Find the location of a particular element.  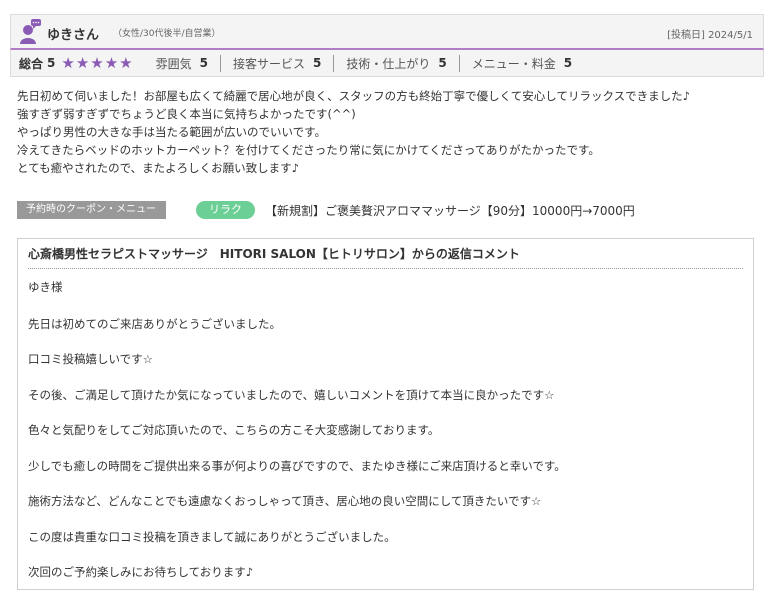

rating-category-service: 接客サービス 5 is located at coordinates (277, 63).